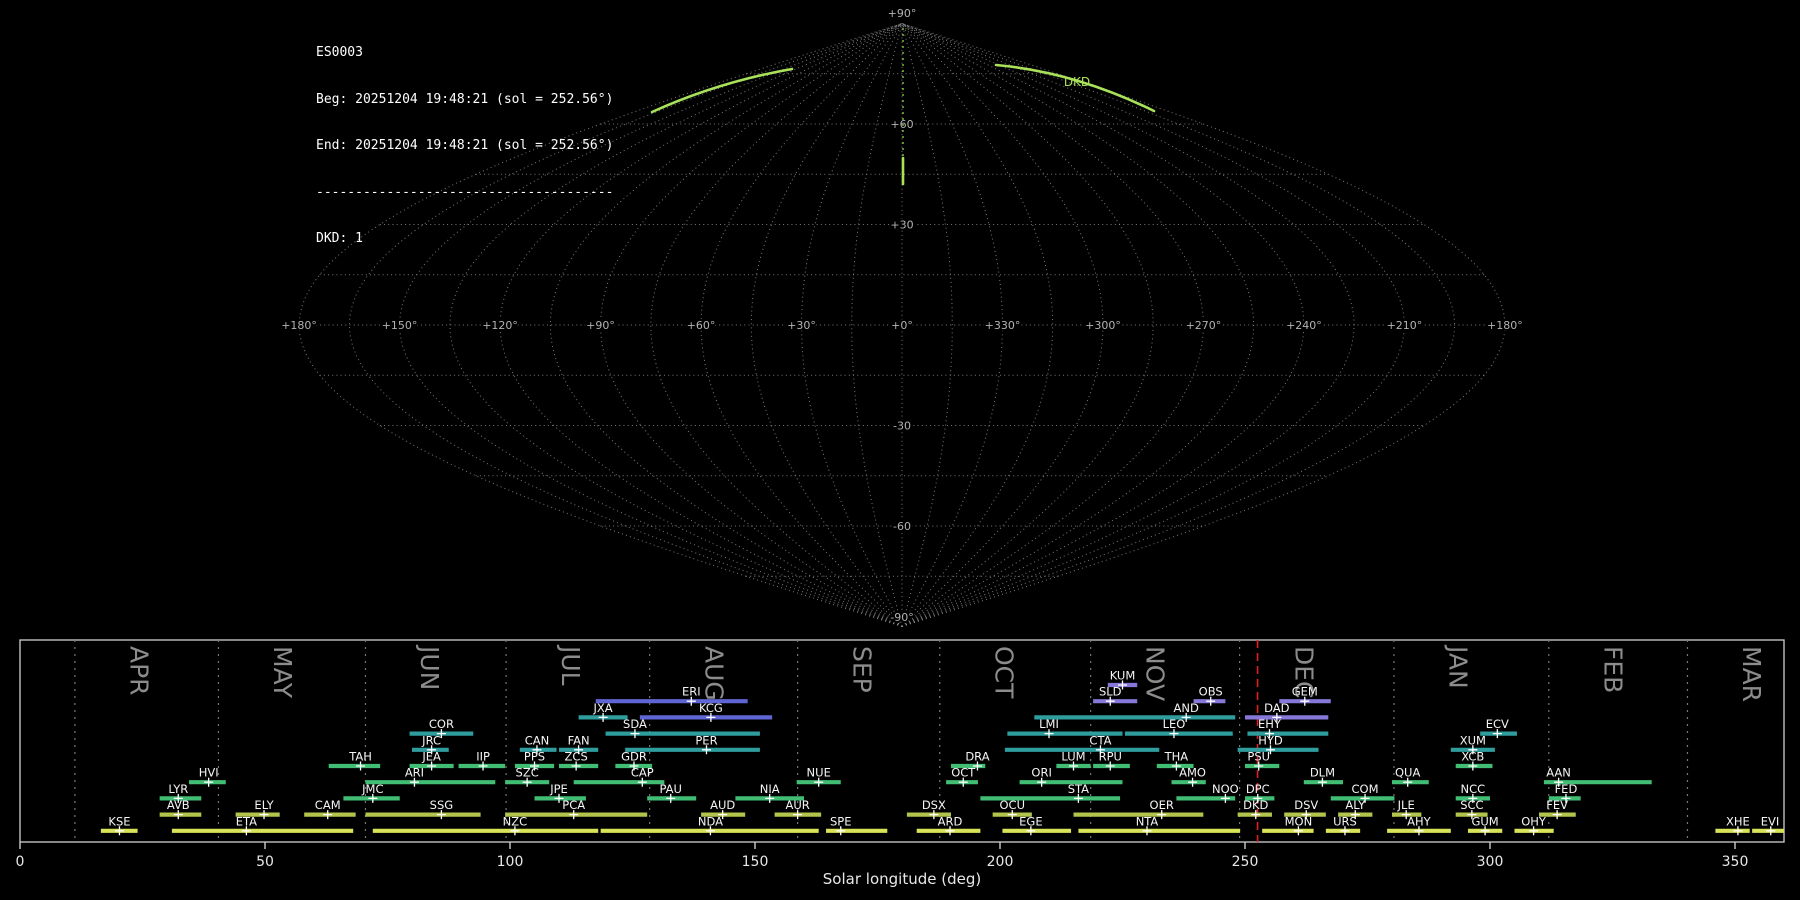 This screenshot has height=900, width=1800. I want to click on map-lon-label: +330°, so click(1003, 325).